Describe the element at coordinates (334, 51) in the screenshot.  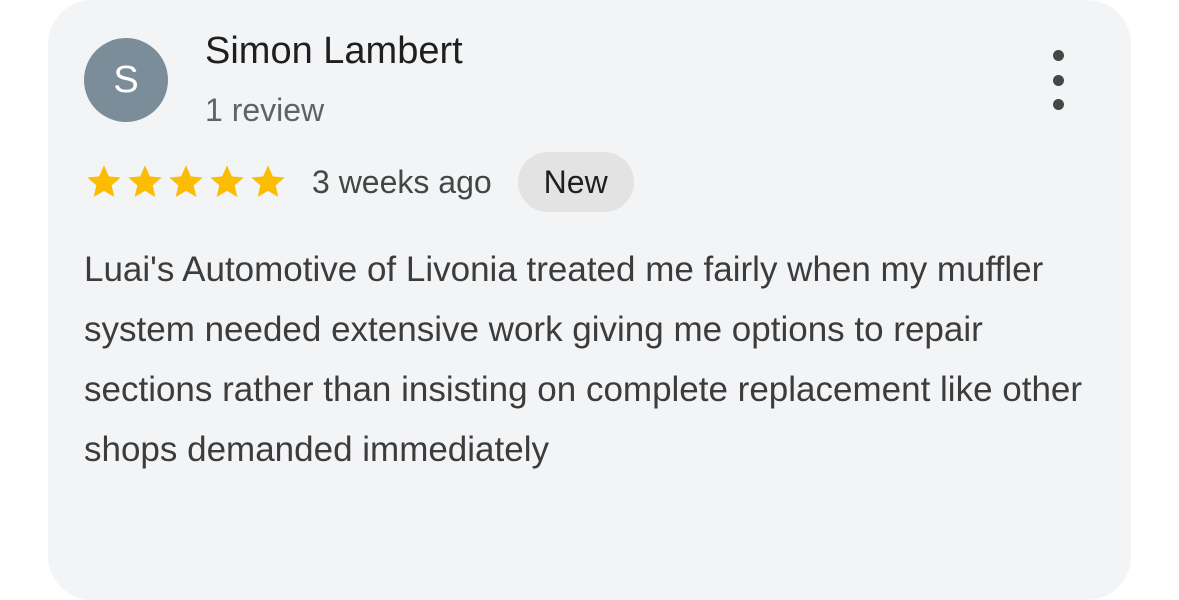
I see `reviewer-name: Simon Lambert` at that location.